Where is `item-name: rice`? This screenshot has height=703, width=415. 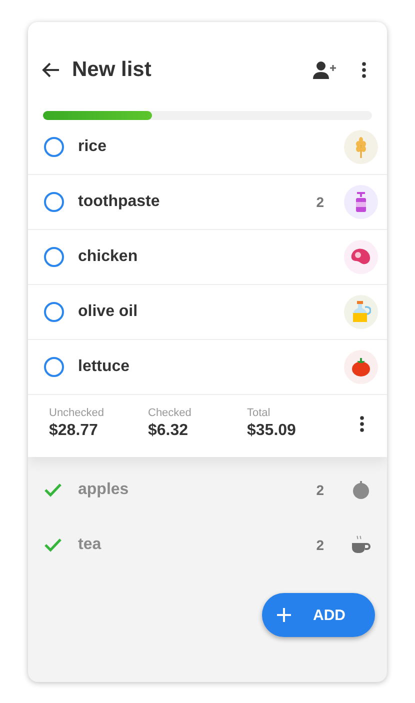
item-name: rice is located at coordinates (93, 147).